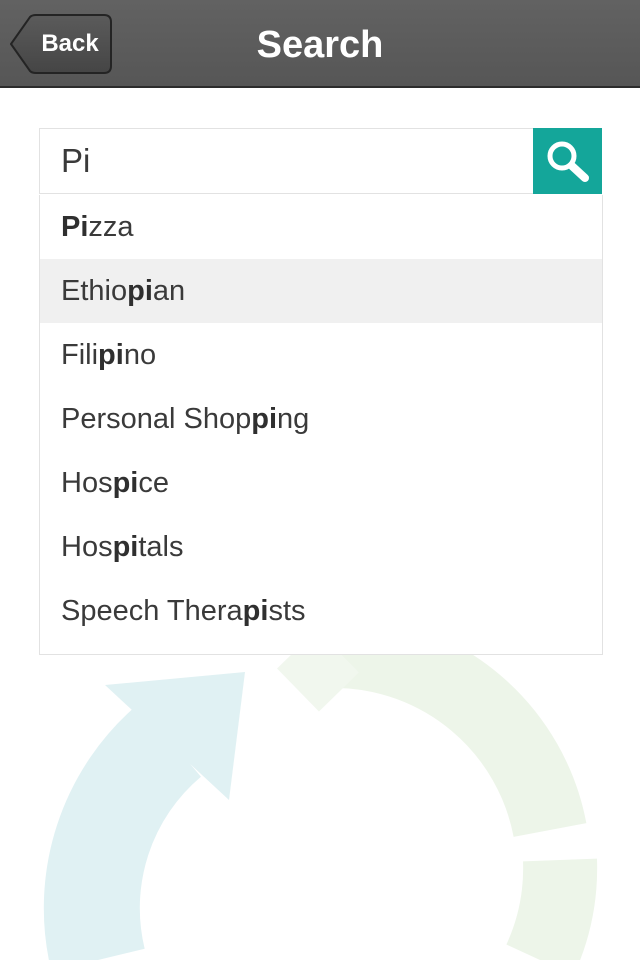 Image resolution: width=640 pixels, height=960 pixels. I want to click on suggestion-item: Hospitals, so click(321, 547).